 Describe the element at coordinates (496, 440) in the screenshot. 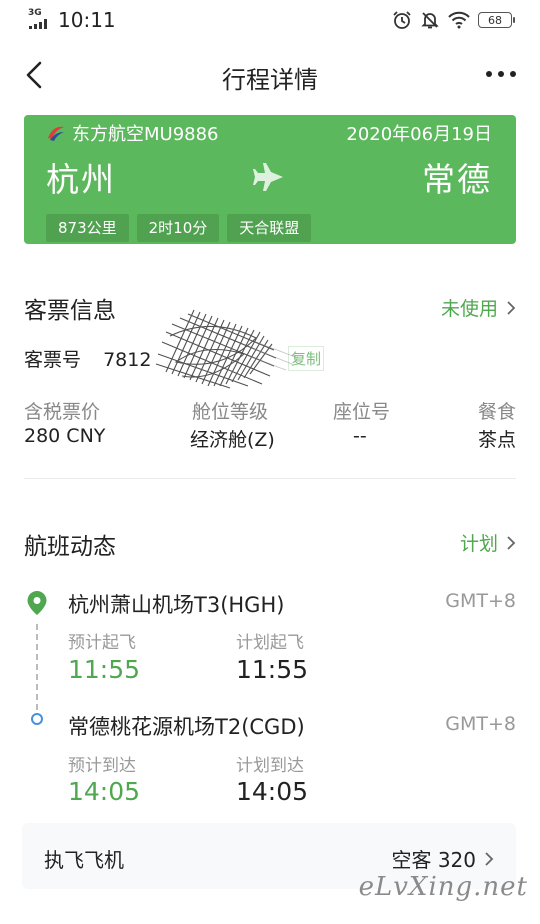

I see `meal-value: 茶点` at that location.